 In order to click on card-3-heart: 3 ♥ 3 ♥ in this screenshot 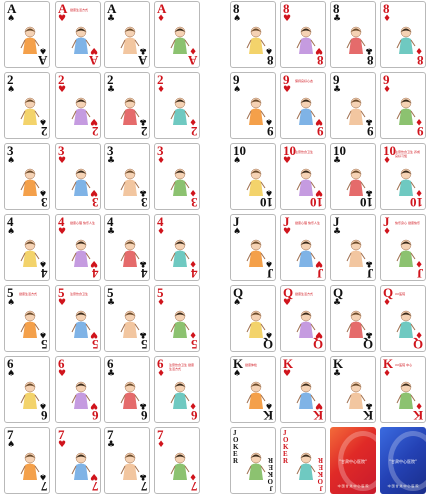, I will do `click(78, 176)`.